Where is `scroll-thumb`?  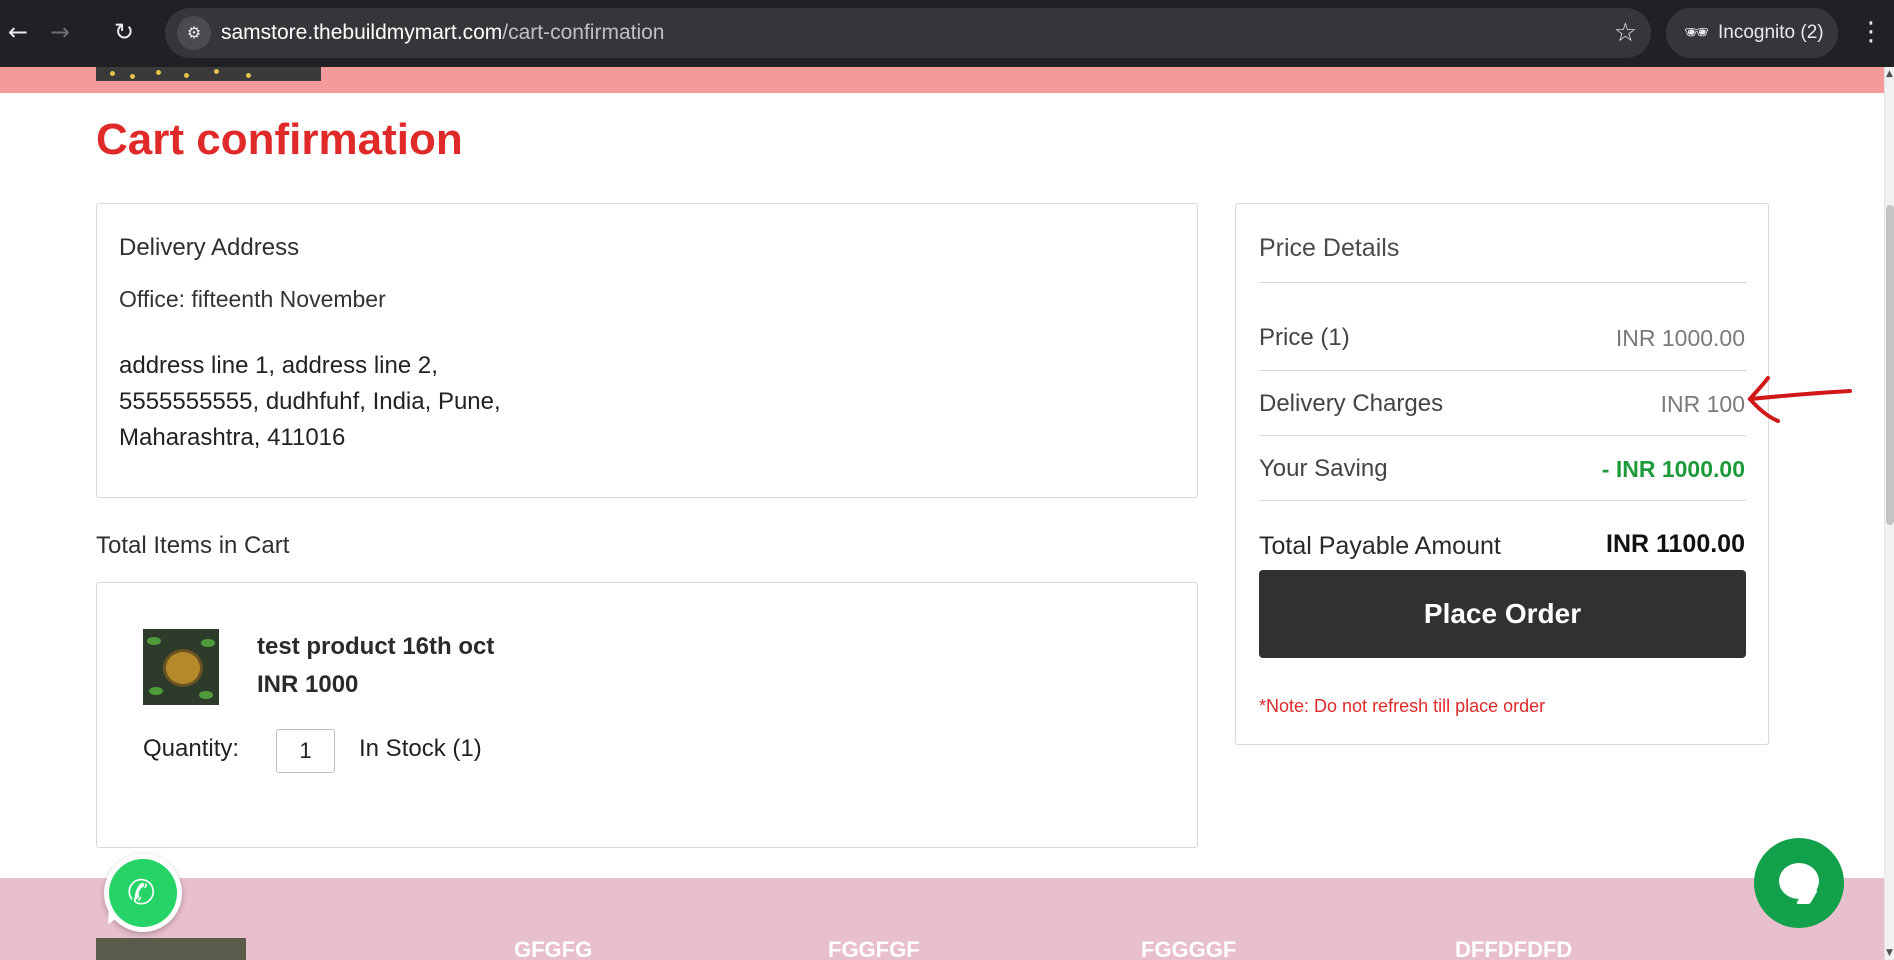 scroll-thumb is located at coordinates (1890, 365).